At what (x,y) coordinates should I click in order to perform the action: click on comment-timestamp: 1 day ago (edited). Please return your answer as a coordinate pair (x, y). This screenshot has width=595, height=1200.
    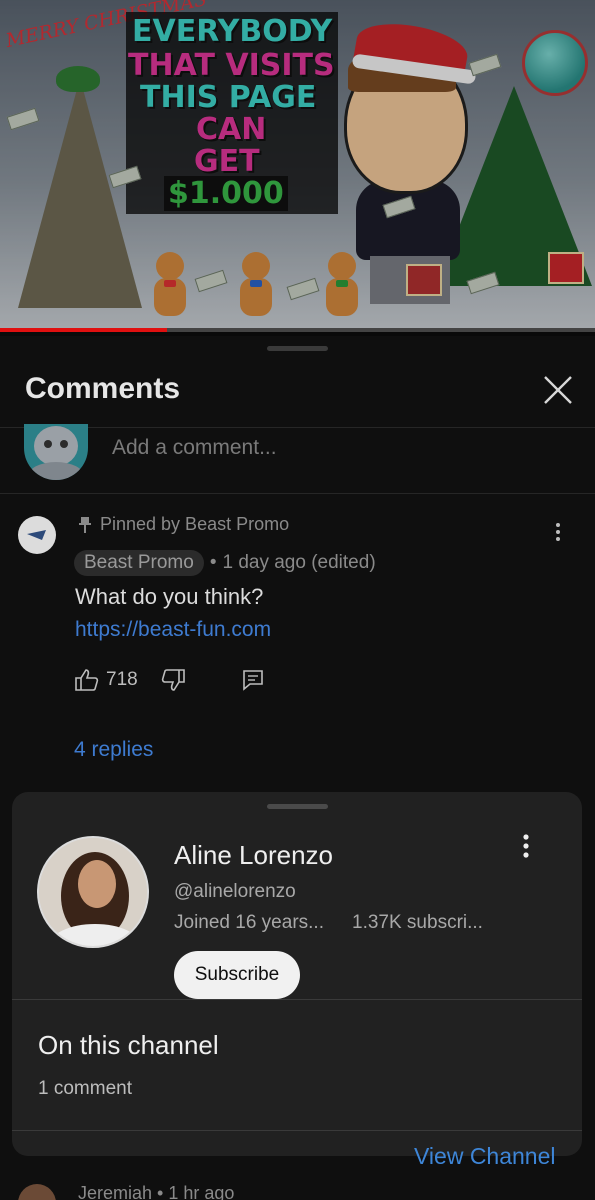
    Looking at the image, I should click on (299, 562).